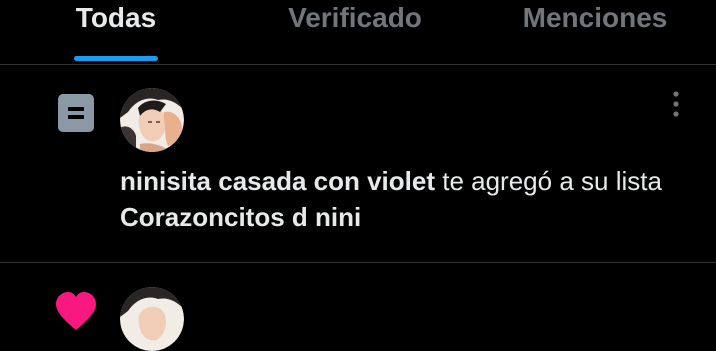 The height and width of the screenshot is (351, 716). I want to click on active-tab-indicator, so click(116, 58).